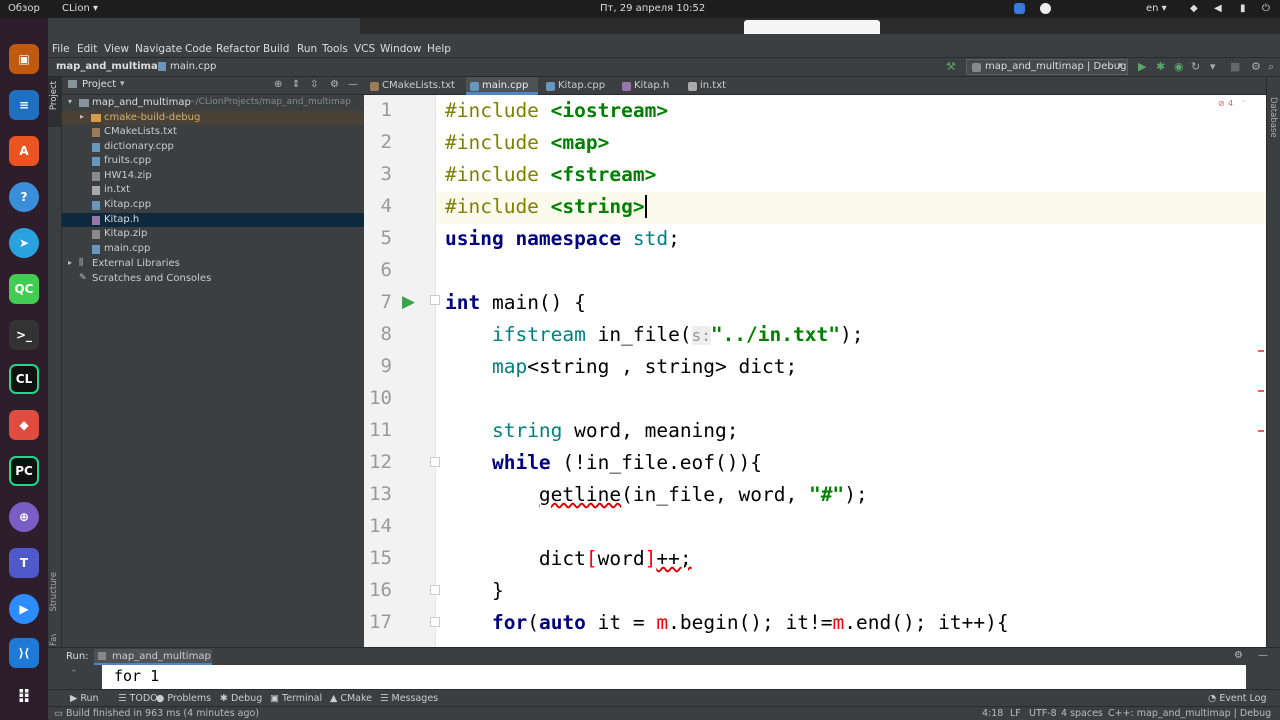 The height and width of the screenshot is (720, 1280). Describe the element at coordinates (74, 674) in the screenshot. I see `scroll-up-icon: ⌃` at that location.